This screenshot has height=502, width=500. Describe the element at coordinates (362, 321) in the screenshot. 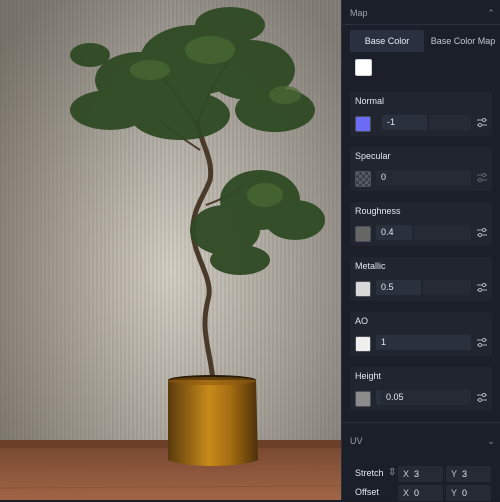

I see `ao-label: AO` at that location.